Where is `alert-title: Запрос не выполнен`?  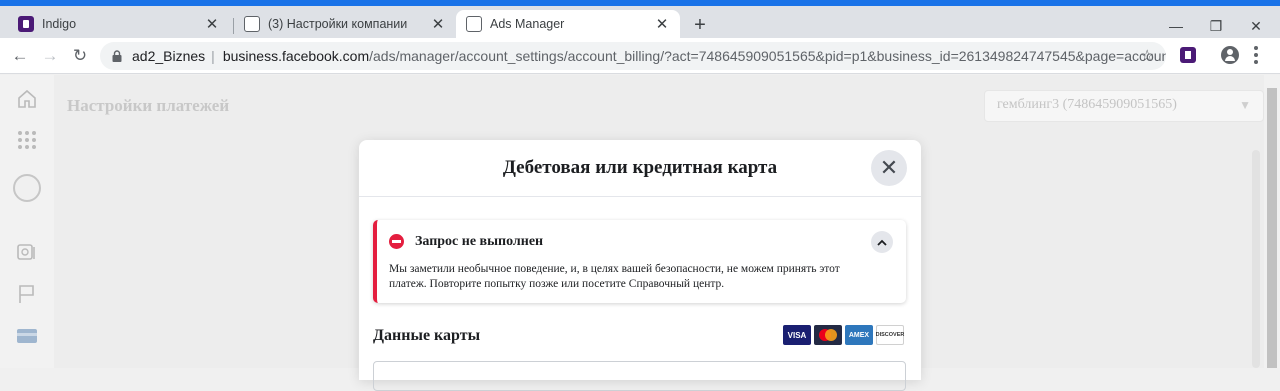 alert-title: Запрос не выполнен is located at coordinates (479, 241).